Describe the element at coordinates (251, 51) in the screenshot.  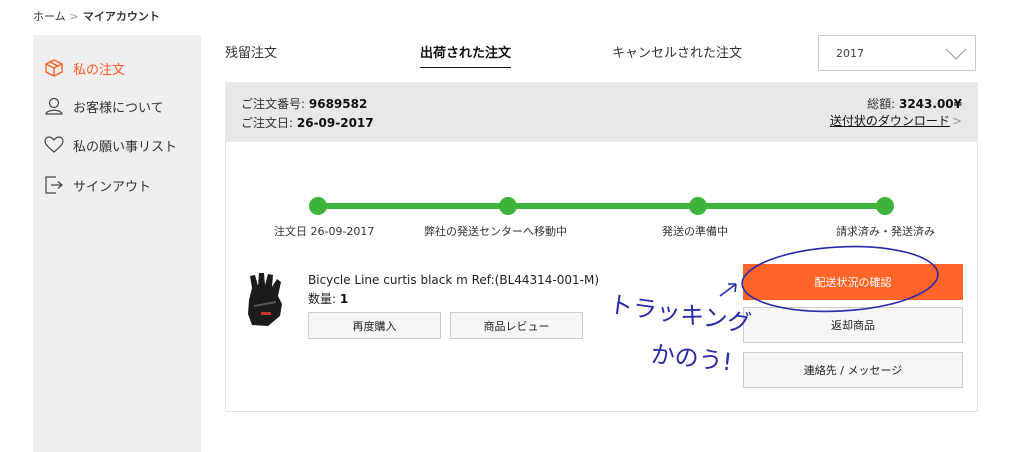
I see `tab-pending-orders: 残留注文` at that location.